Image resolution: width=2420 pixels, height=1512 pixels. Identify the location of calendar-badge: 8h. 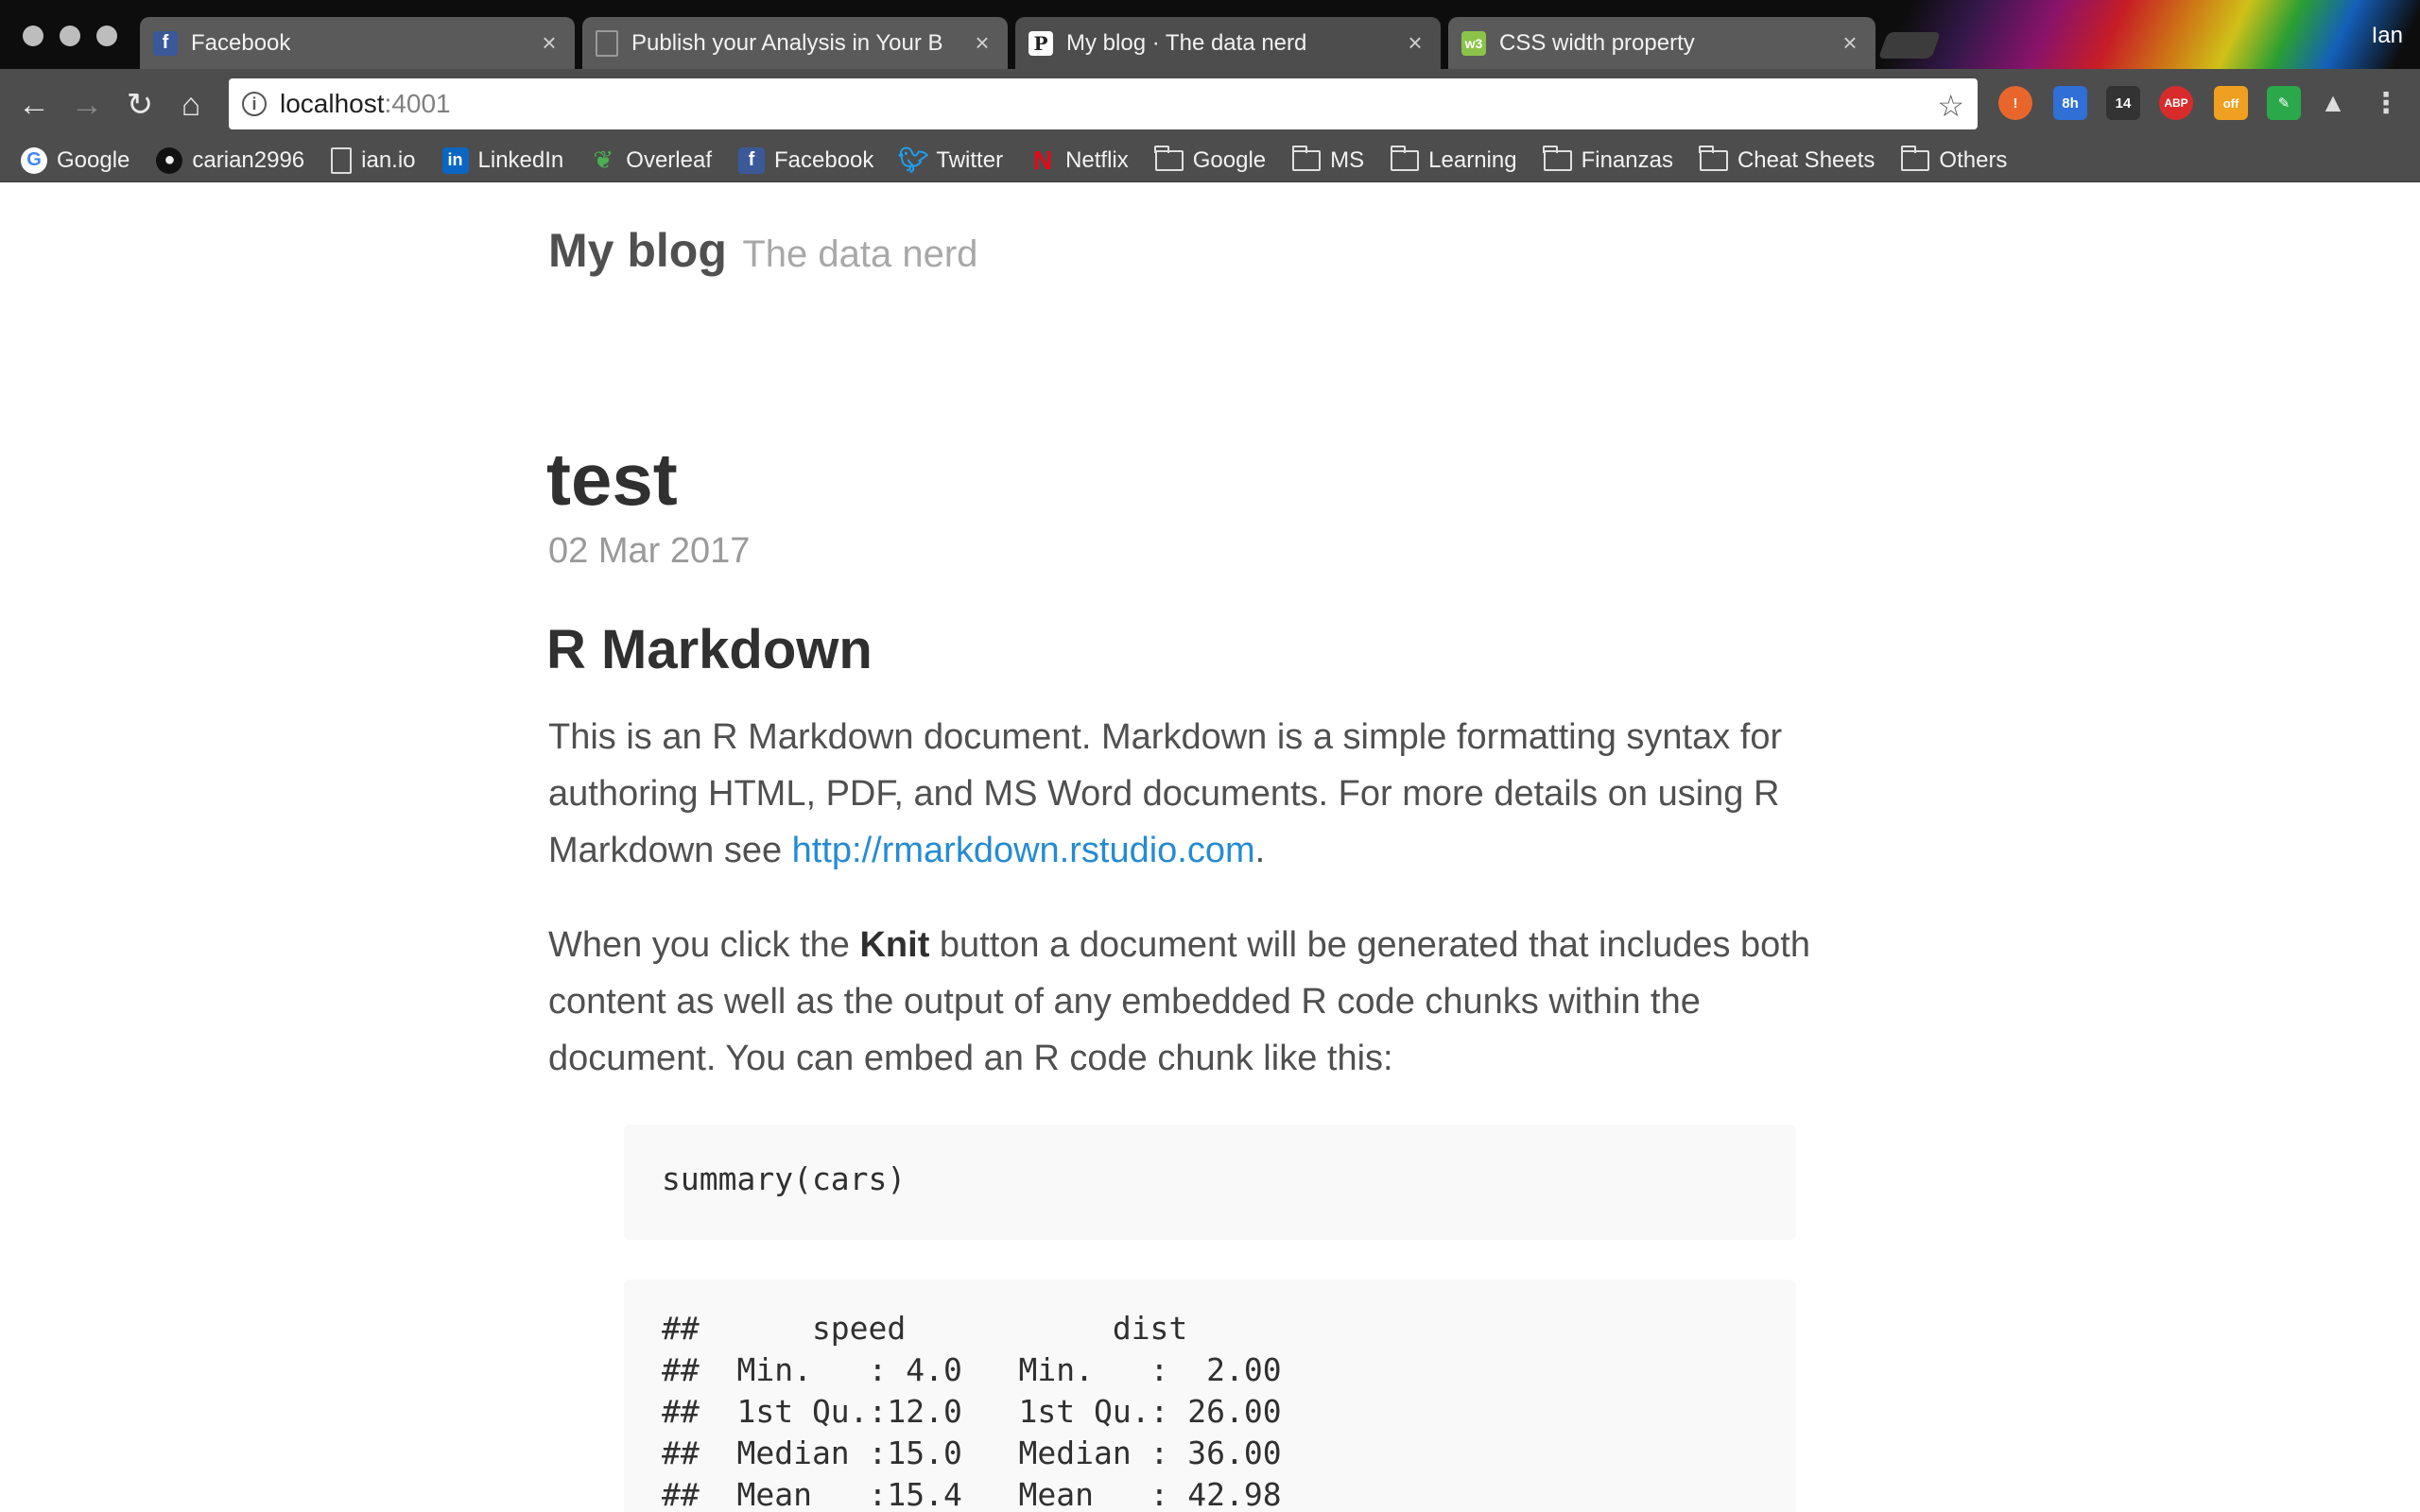
(2070, 103).